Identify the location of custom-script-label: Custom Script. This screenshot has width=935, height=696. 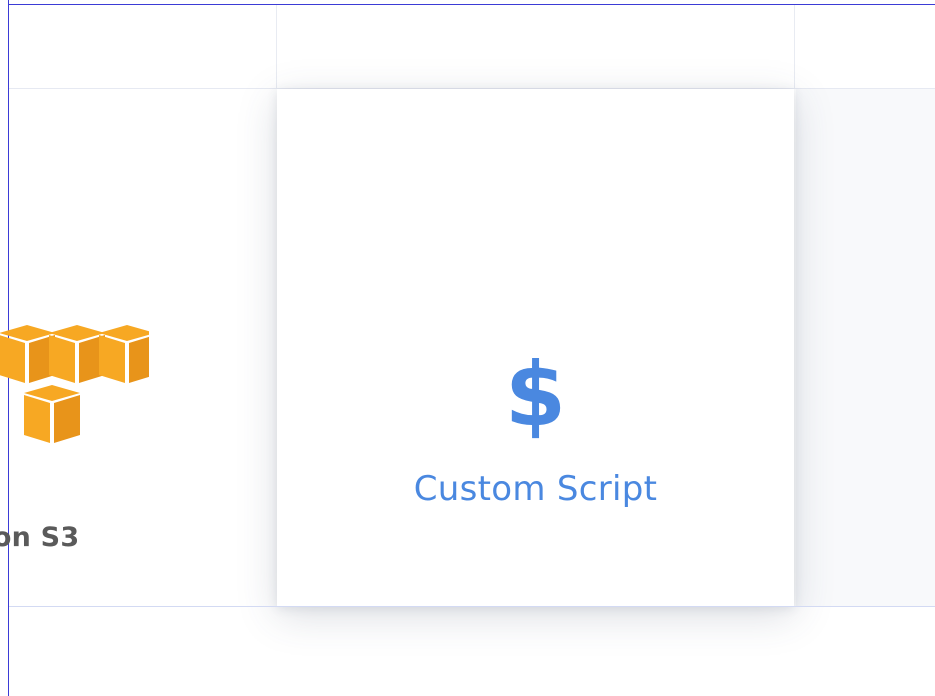
(535, 489).